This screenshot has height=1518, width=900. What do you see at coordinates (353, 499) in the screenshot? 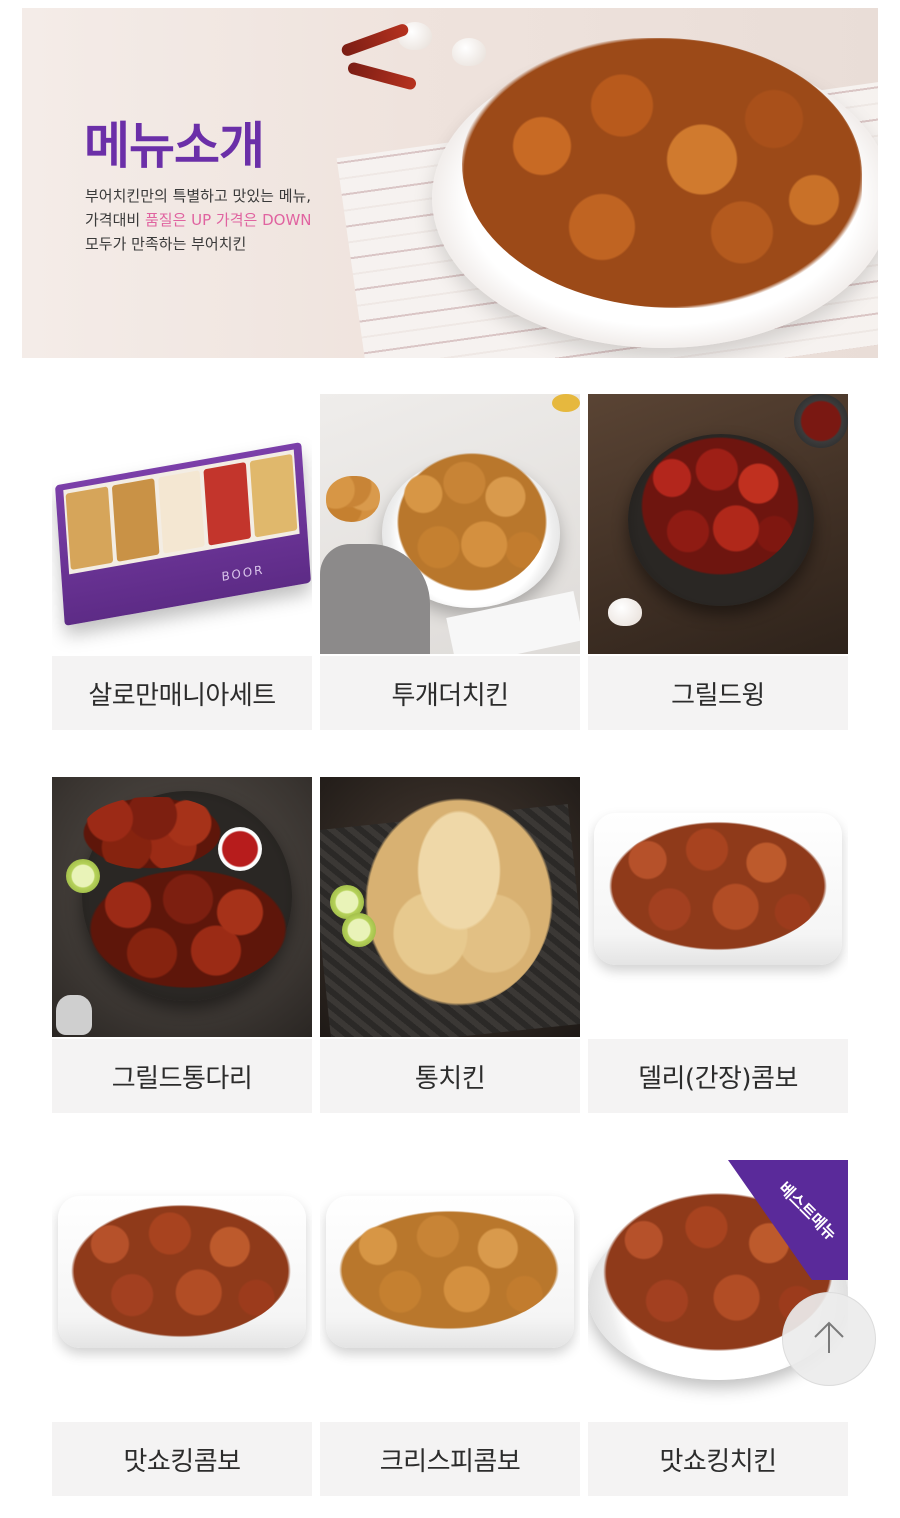
I see `chicken-piece` at bounding box center [353, 499].